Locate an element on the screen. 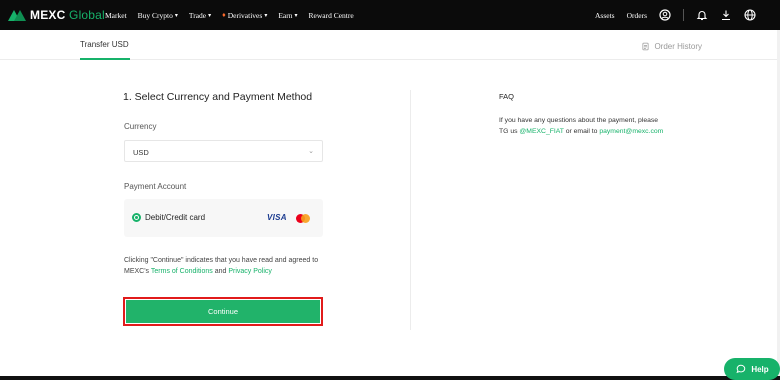 The height and width of the screenshot is (380, 780). faq-title: FAQ is located at coordinates (507, 96).